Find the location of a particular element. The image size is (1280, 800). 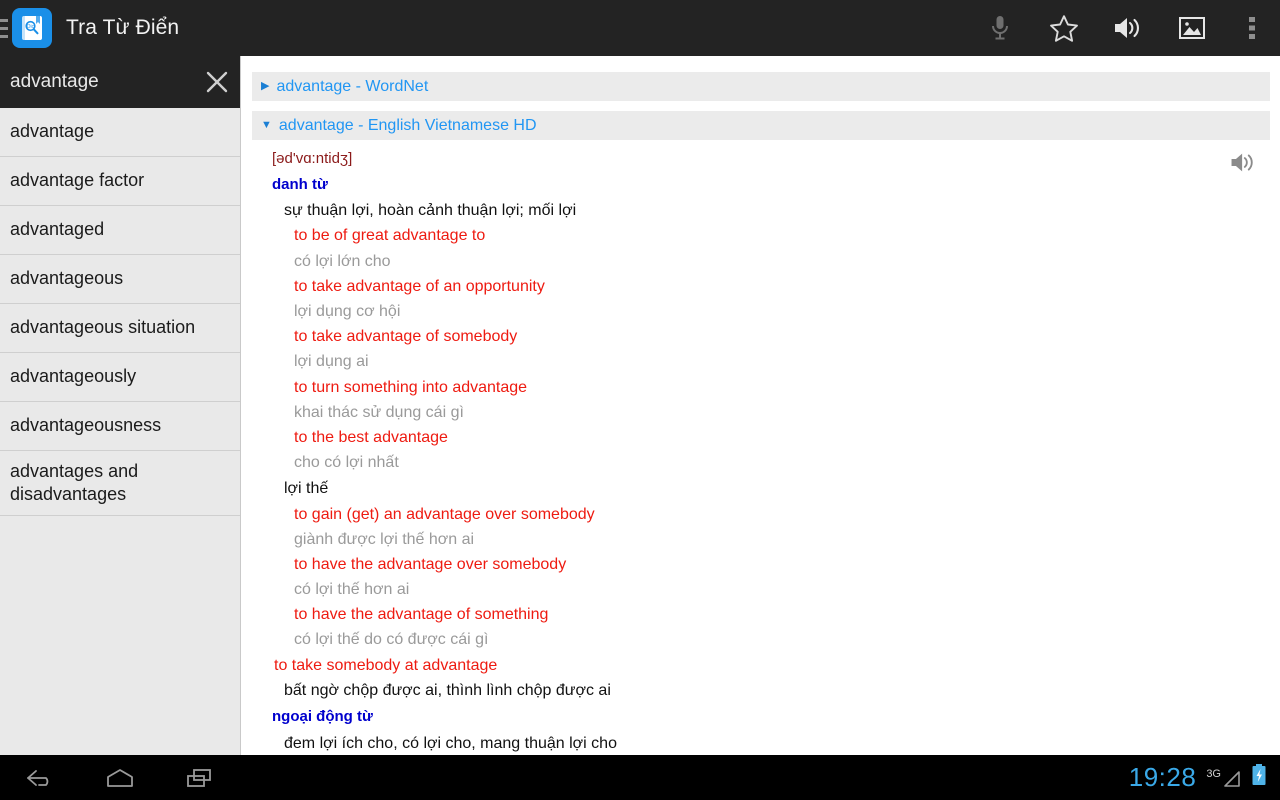

example-en: to take advantage of an opportunity is located at coordinates (419, 286).